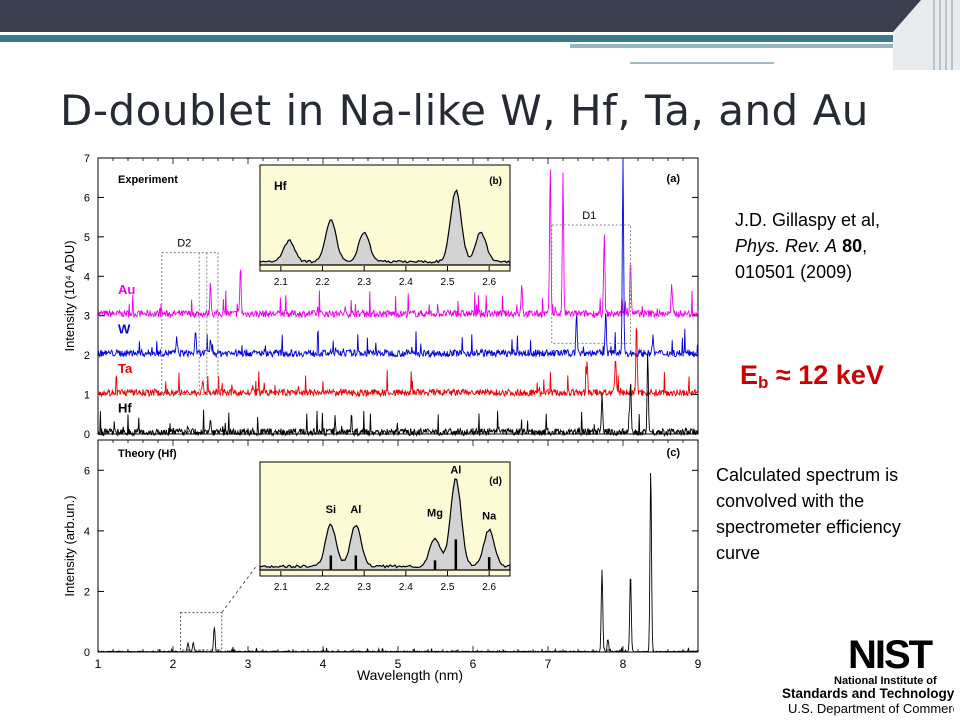  Describe the element at coordinates (406, 282) in the screenshot. I see `inset-b-xtick-label: 2.4` at that location.